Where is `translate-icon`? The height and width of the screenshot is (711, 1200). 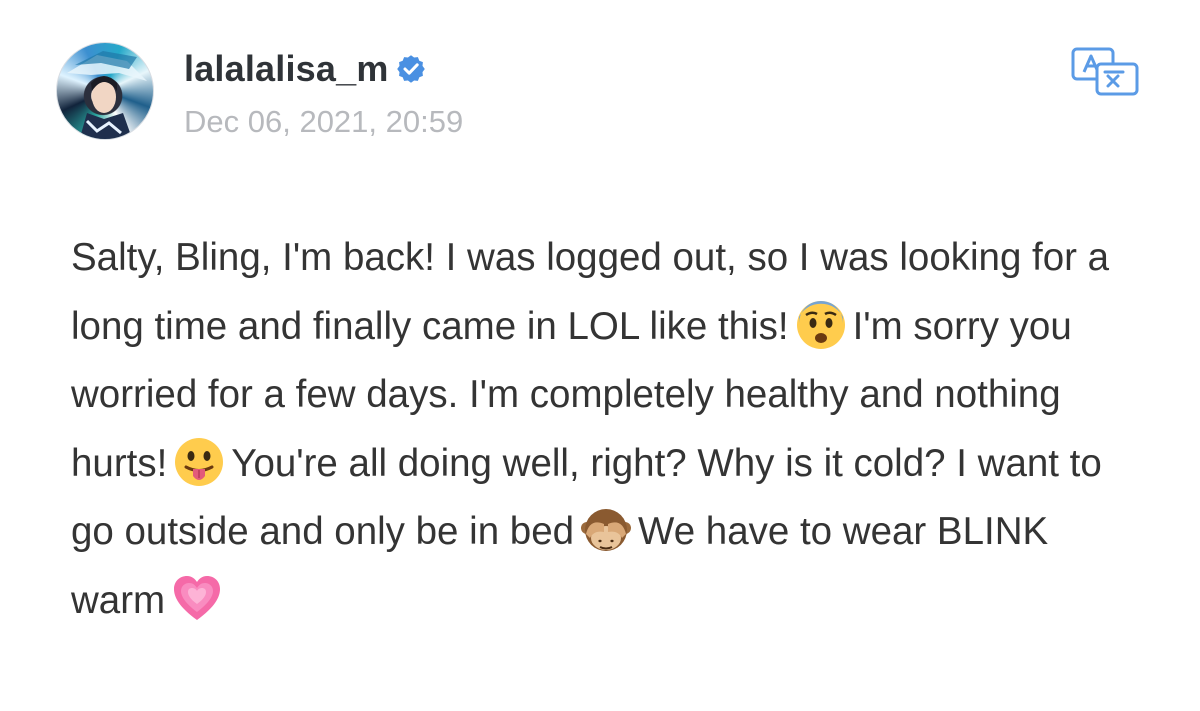
translate-icon is located at coordinates (1105, 71).